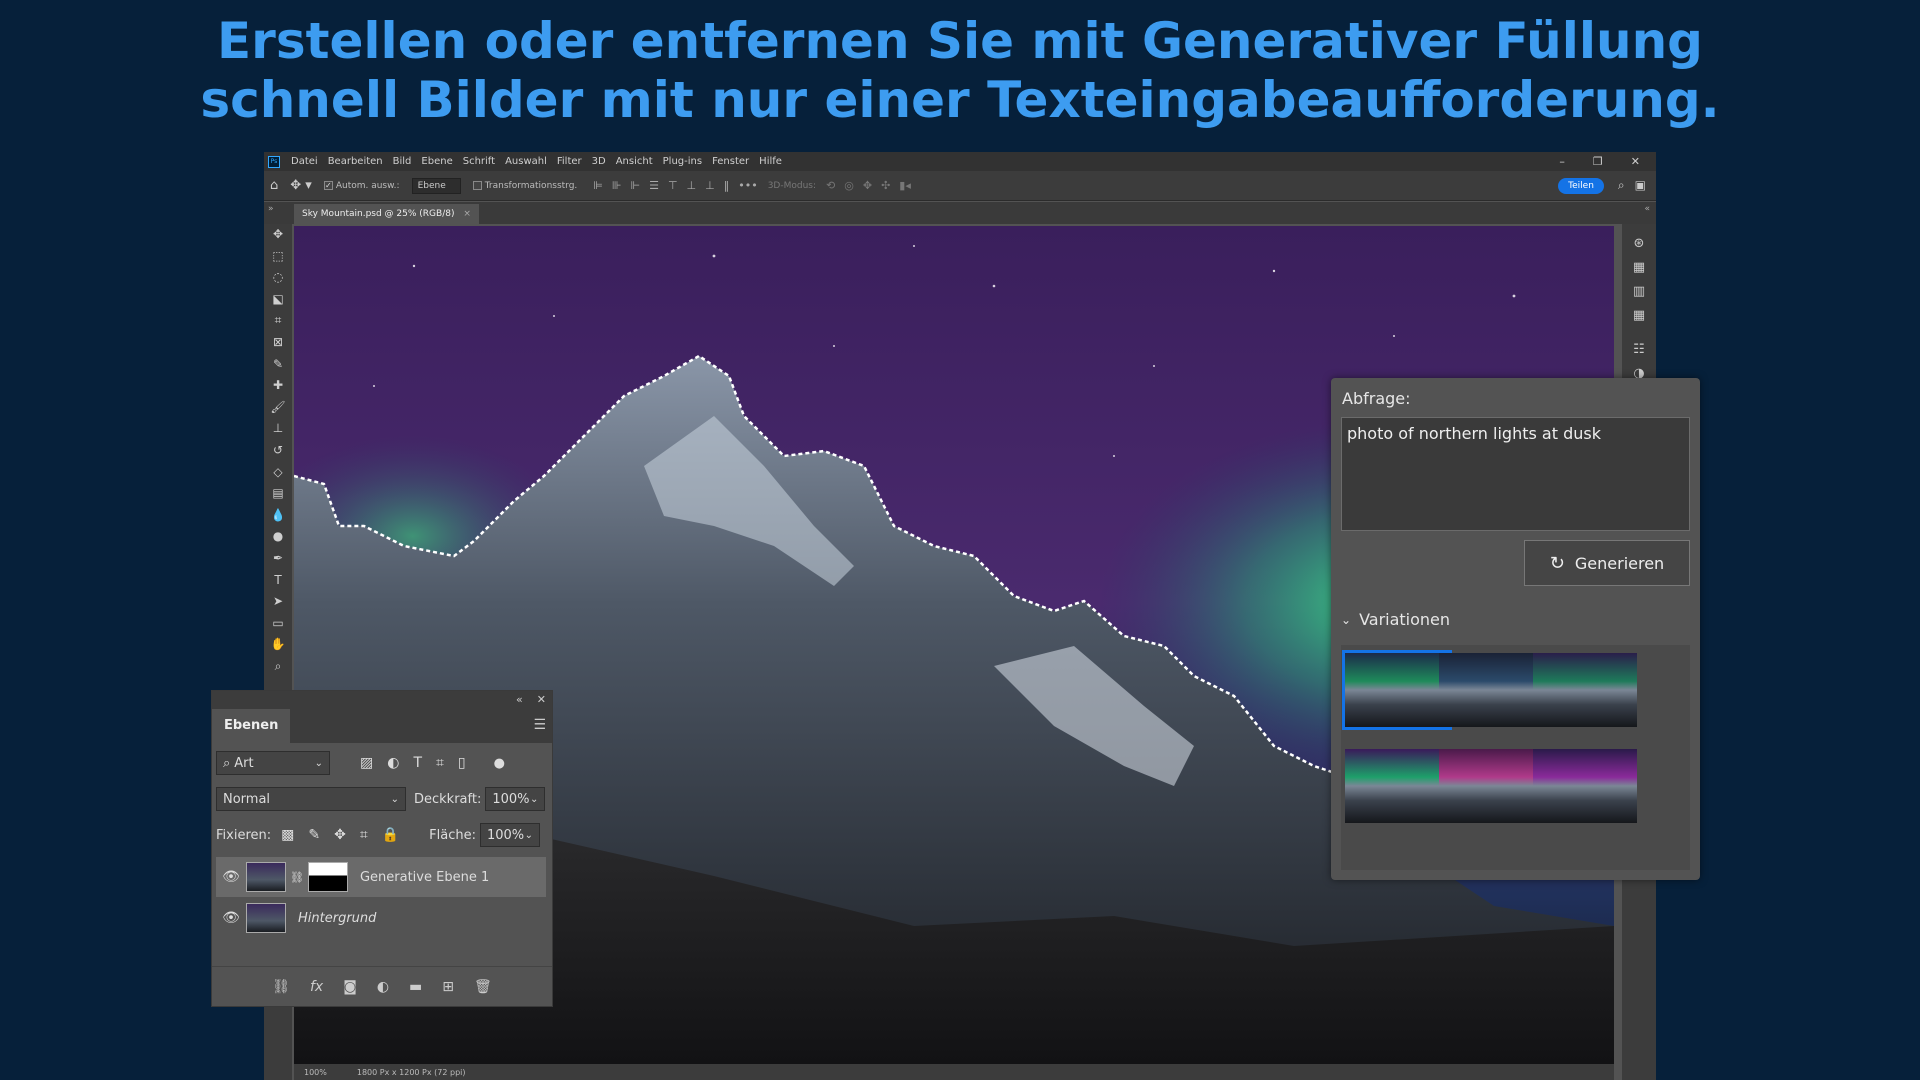 Image resolution: width=1920 pixels, height=1080 pixels. What do you see at coordinates (730, 161) in the screenshot?
I see `menu-fenster: Fenster` at bounding box center [730, 161].